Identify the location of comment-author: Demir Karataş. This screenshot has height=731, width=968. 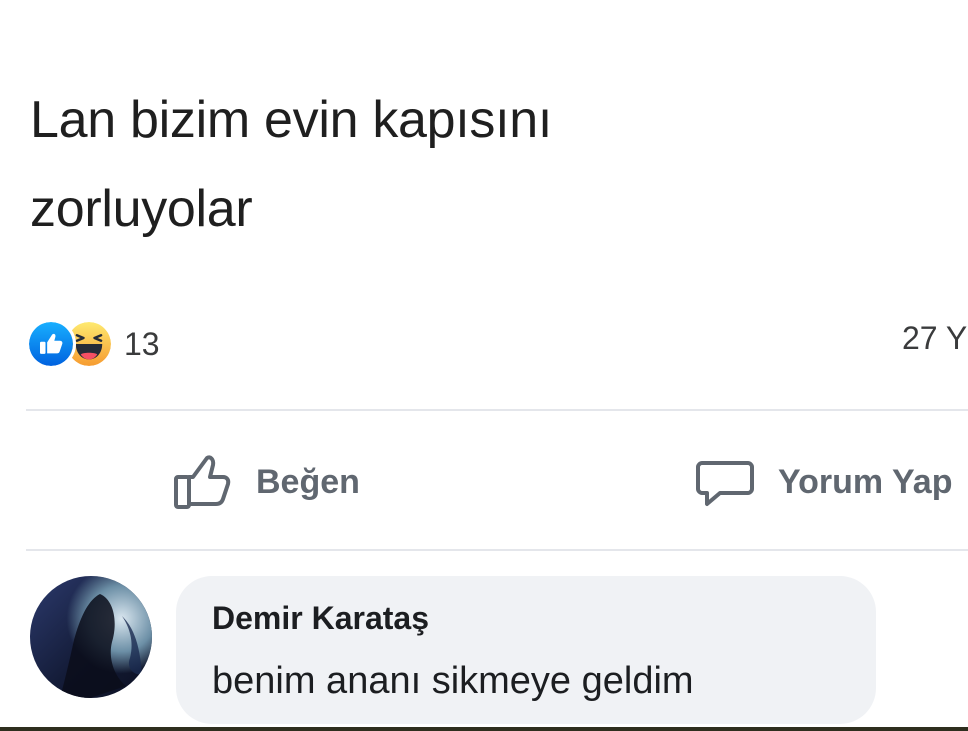
(320, 618).